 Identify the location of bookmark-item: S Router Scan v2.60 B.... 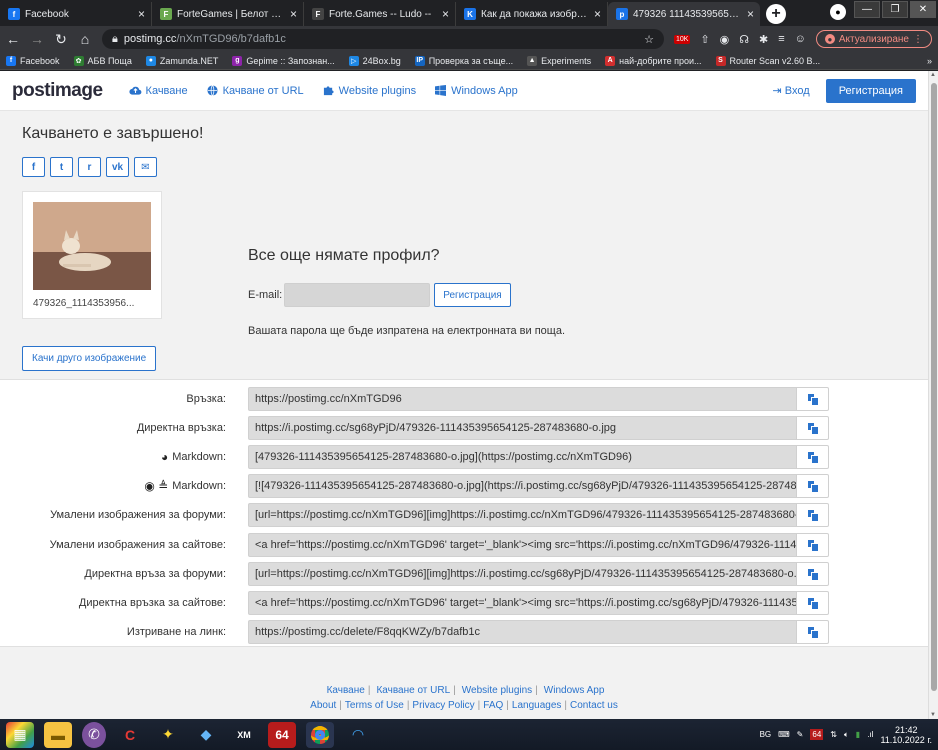
(767, 60).